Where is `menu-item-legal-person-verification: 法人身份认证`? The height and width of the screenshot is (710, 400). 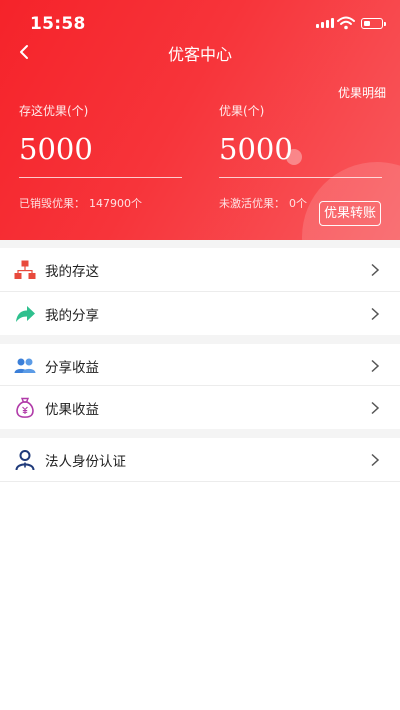 menu-item-legal-person-verification: 法人身份认证 is located at coordinates (200, 459).